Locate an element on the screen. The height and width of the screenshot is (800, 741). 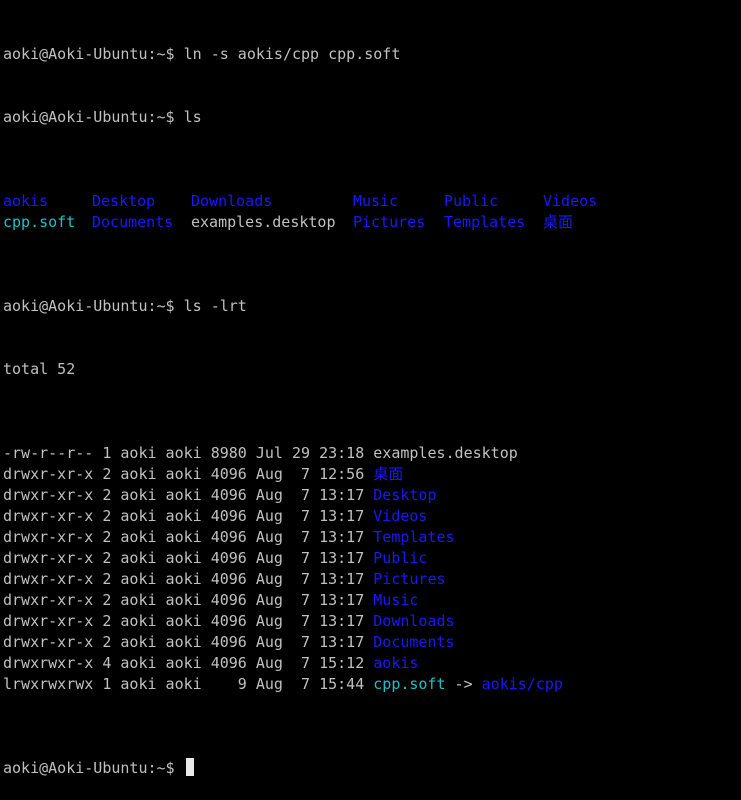
file-name: Public is located at coordinates (400, 558).